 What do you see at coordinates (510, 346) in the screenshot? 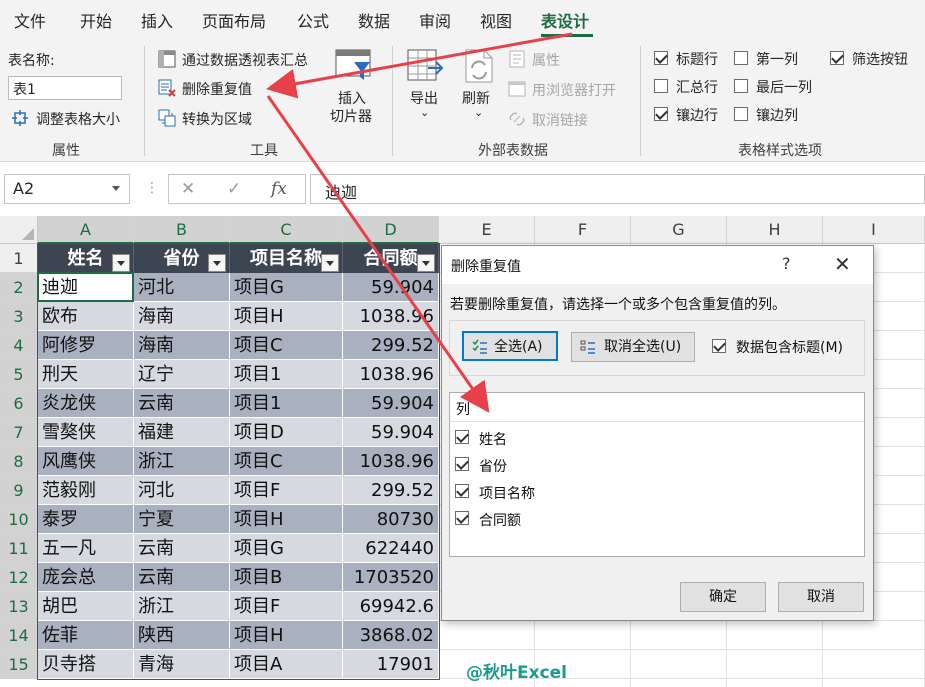
I see `select-all-button: 全选(A)` at bounding box center [510, 346].